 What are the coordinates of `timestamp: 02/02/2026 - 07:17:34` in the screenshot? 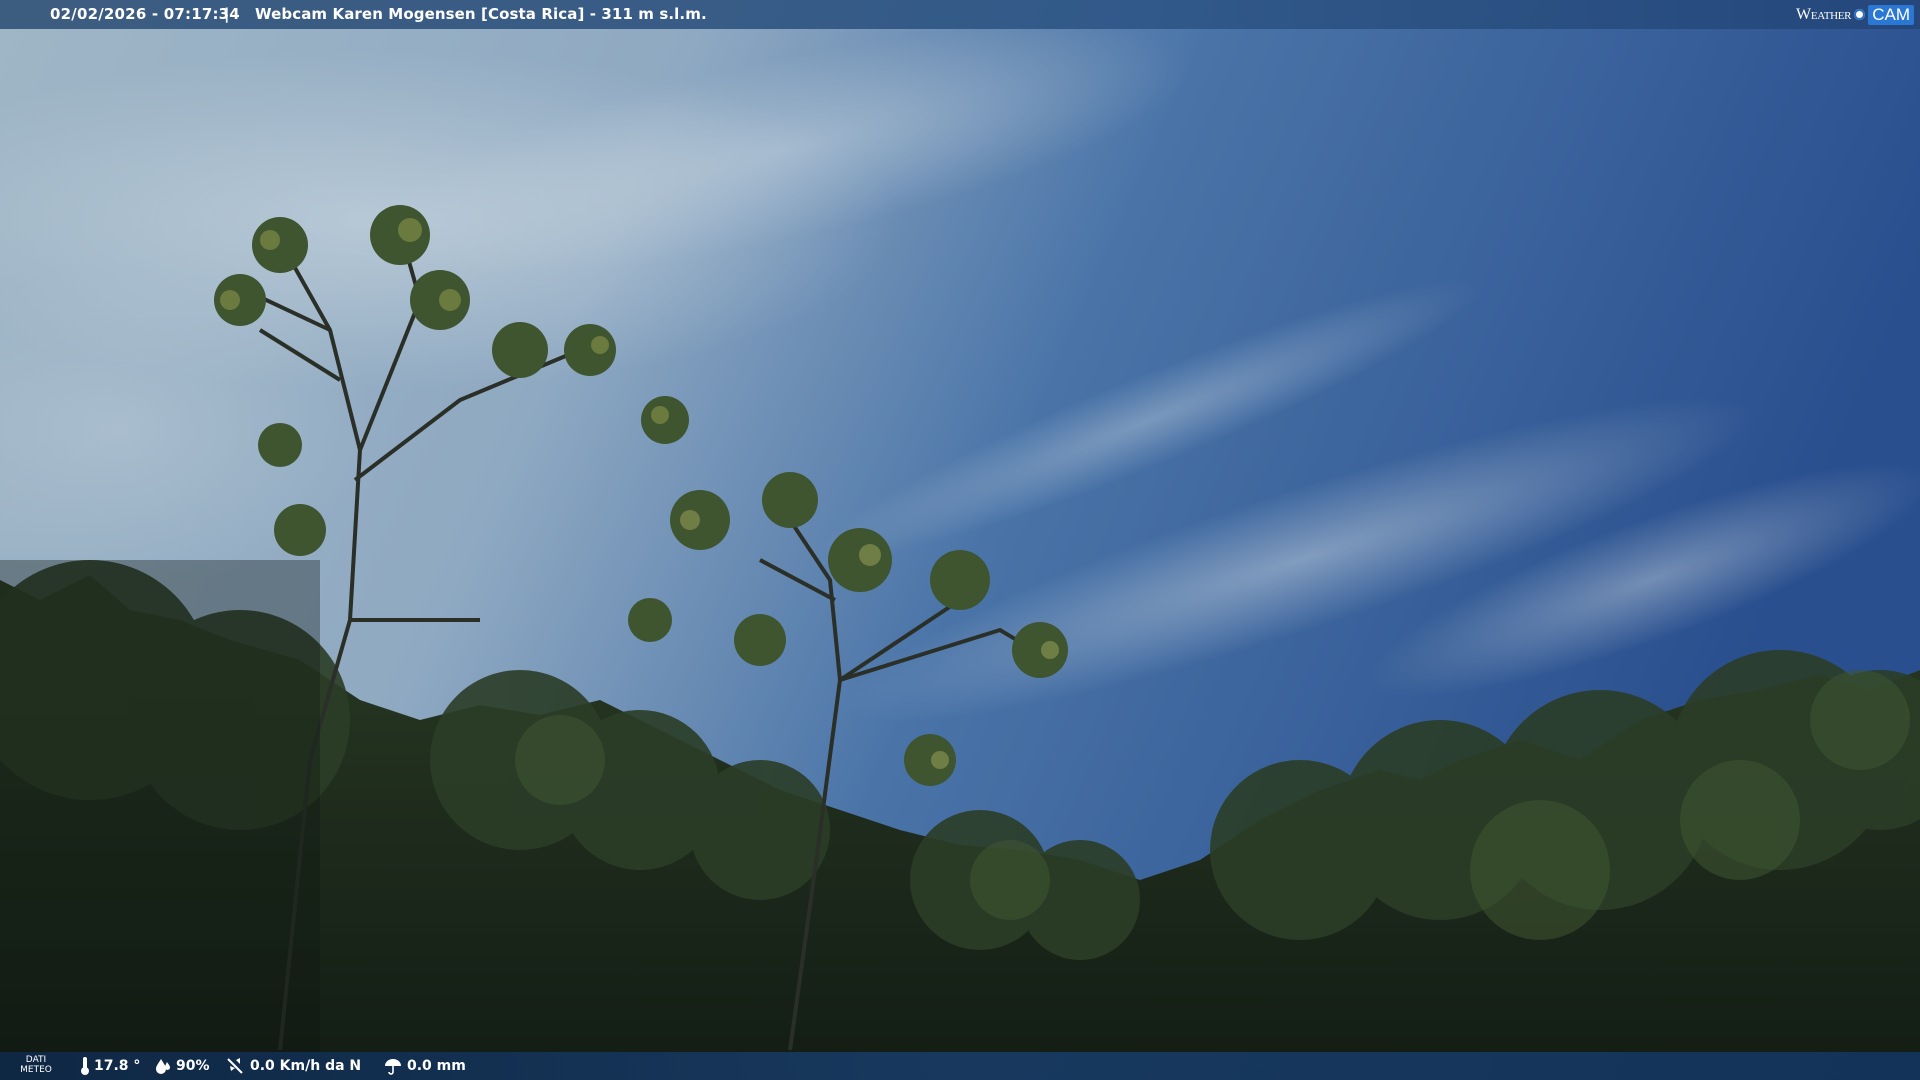 It's located at (145, 14).